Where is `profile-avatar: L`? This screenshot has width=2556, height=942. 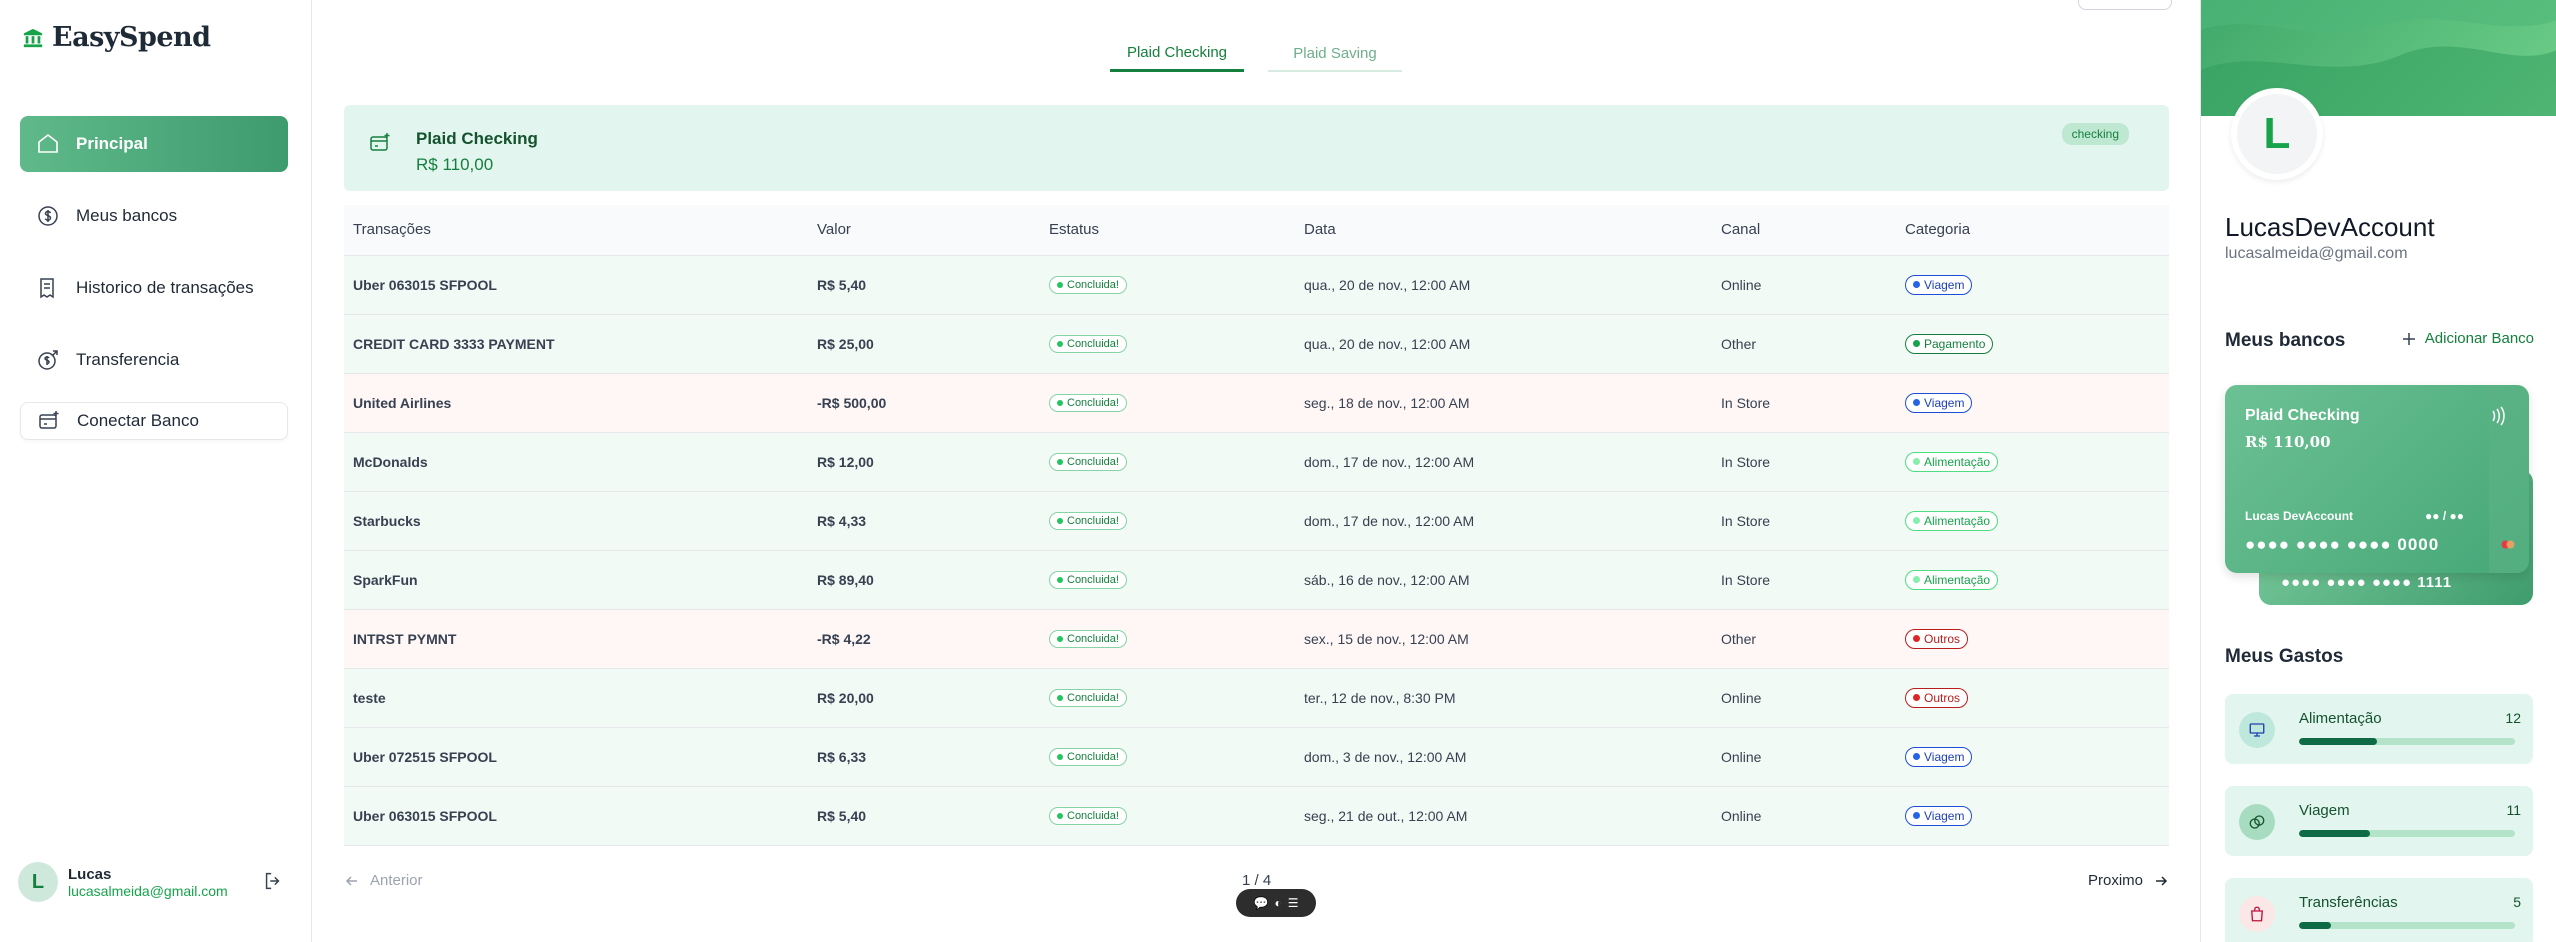 profile-avatar: L is located at coordinates (2277, 134).